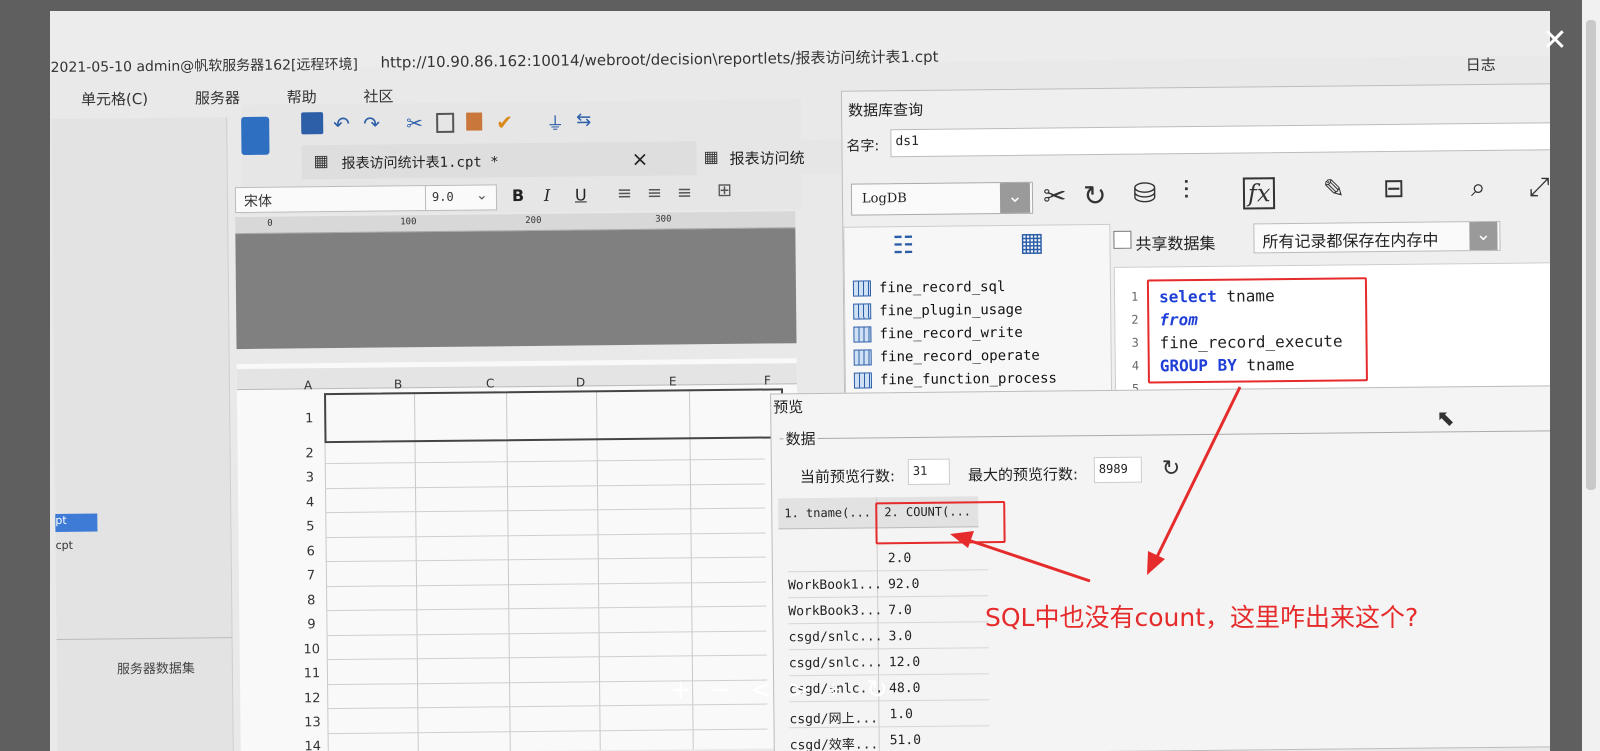  Describe the element at coordinates (833, 690) in the screenshot. I see `fit-button: ⌖` at that location.